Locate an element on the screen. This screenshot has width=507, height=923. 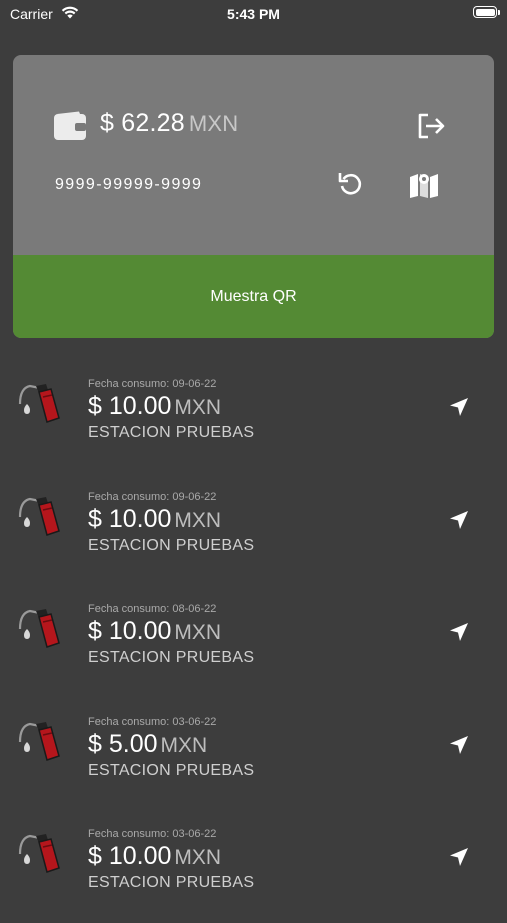
amount-value: $ 5.00 is located at coordinates (123, 743).